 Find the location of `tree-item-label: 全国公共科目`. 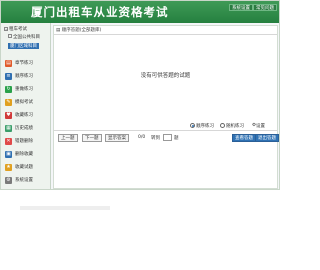

tree-item-label: 全国公共科目 is located at coordinates (26, 37).